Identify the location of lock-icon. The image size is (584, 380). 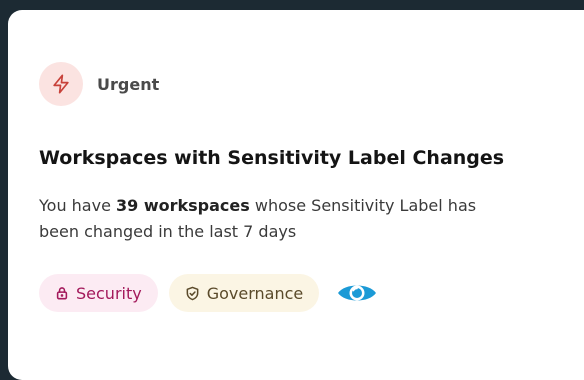
(62, 293).